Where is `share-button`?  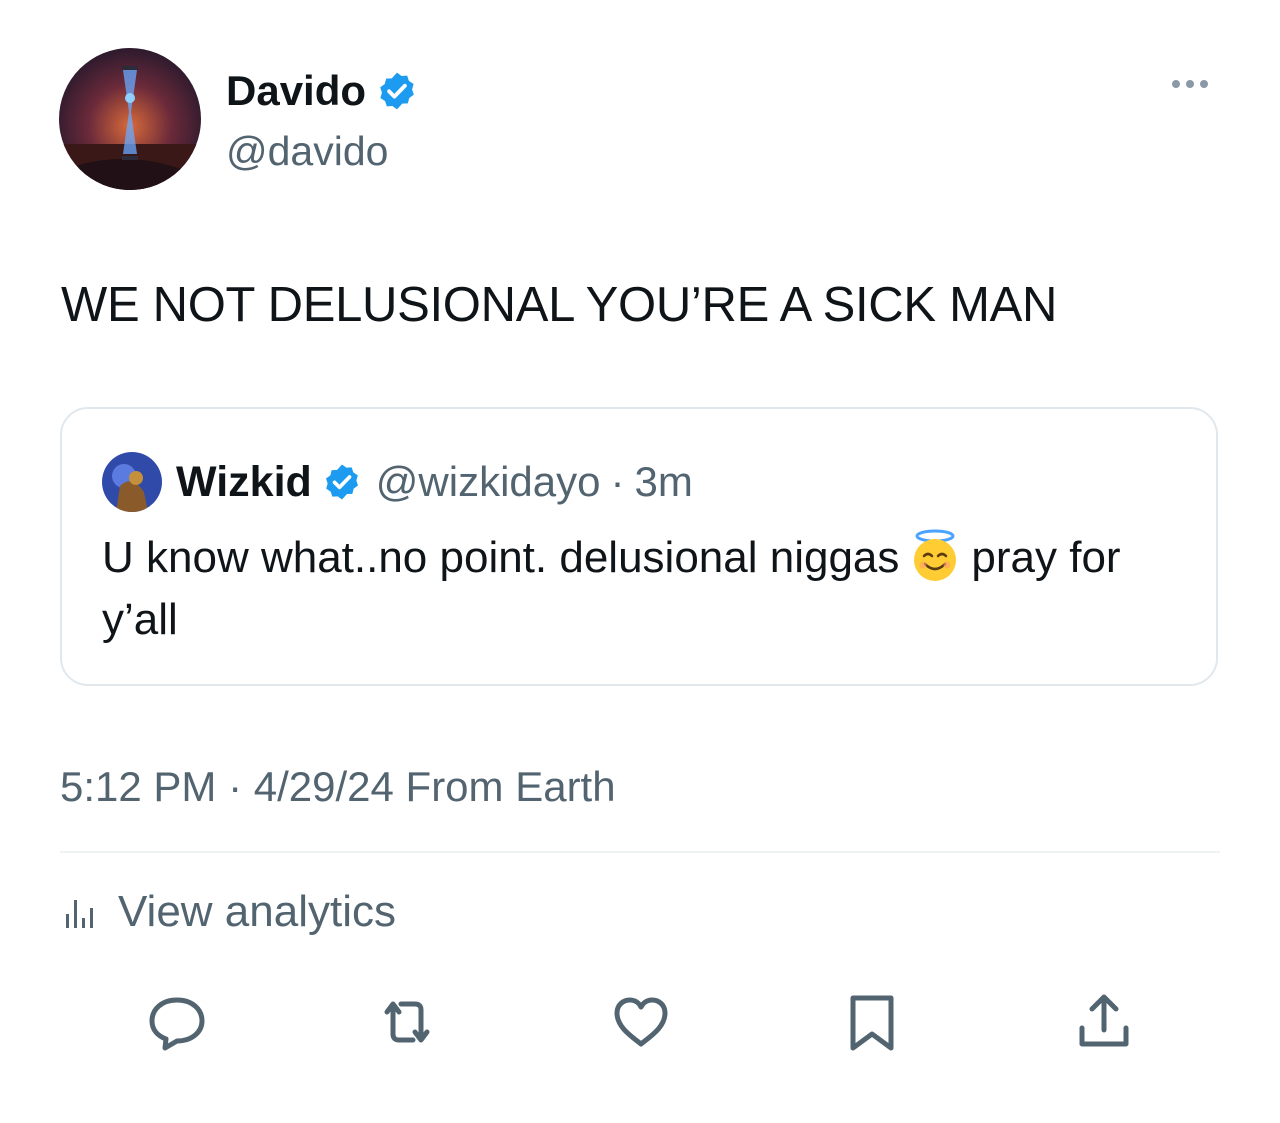
share-button is located at coordinates (1104, 1022).